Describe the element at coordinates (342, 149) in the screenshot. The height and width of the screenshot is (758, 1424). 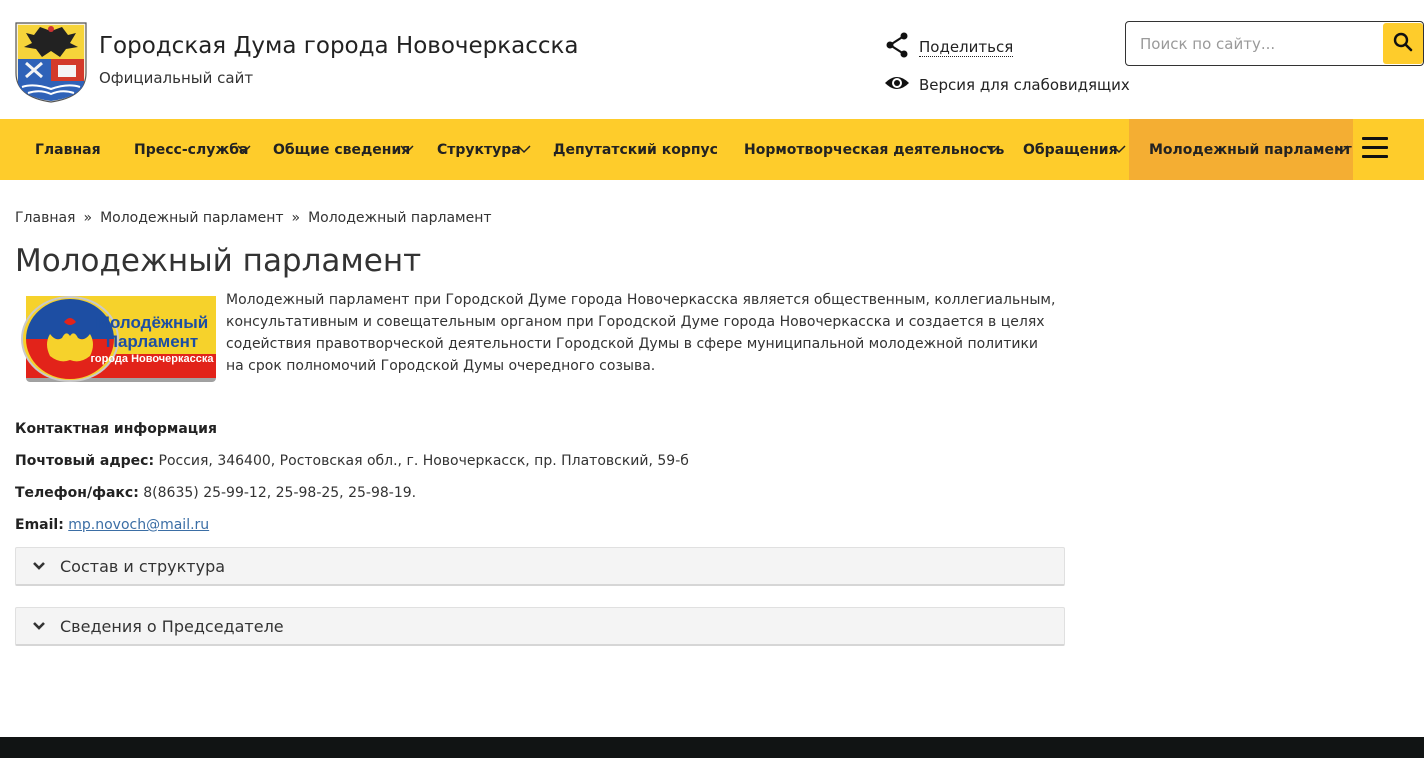
I see `nav-item-label: Общие сведения` at that location.